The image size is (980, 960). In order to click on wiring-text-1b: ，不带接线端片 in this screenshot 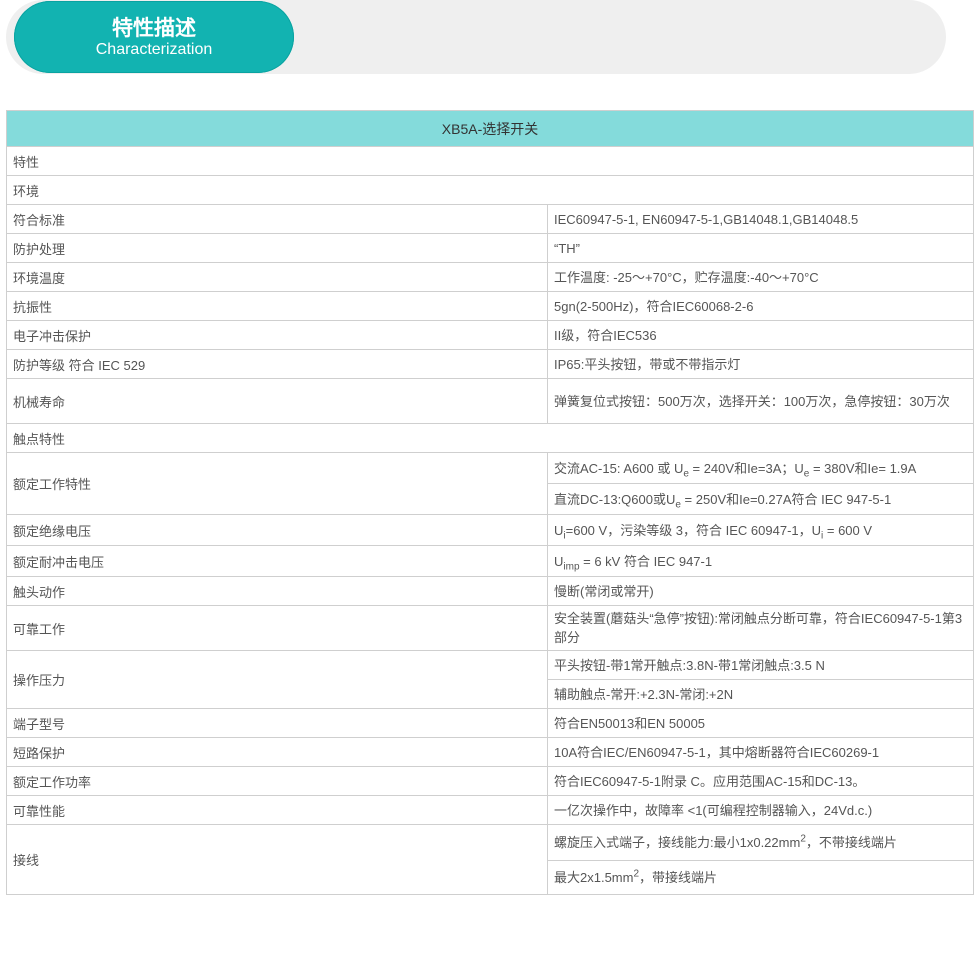, I will do `click(851, 842)`.